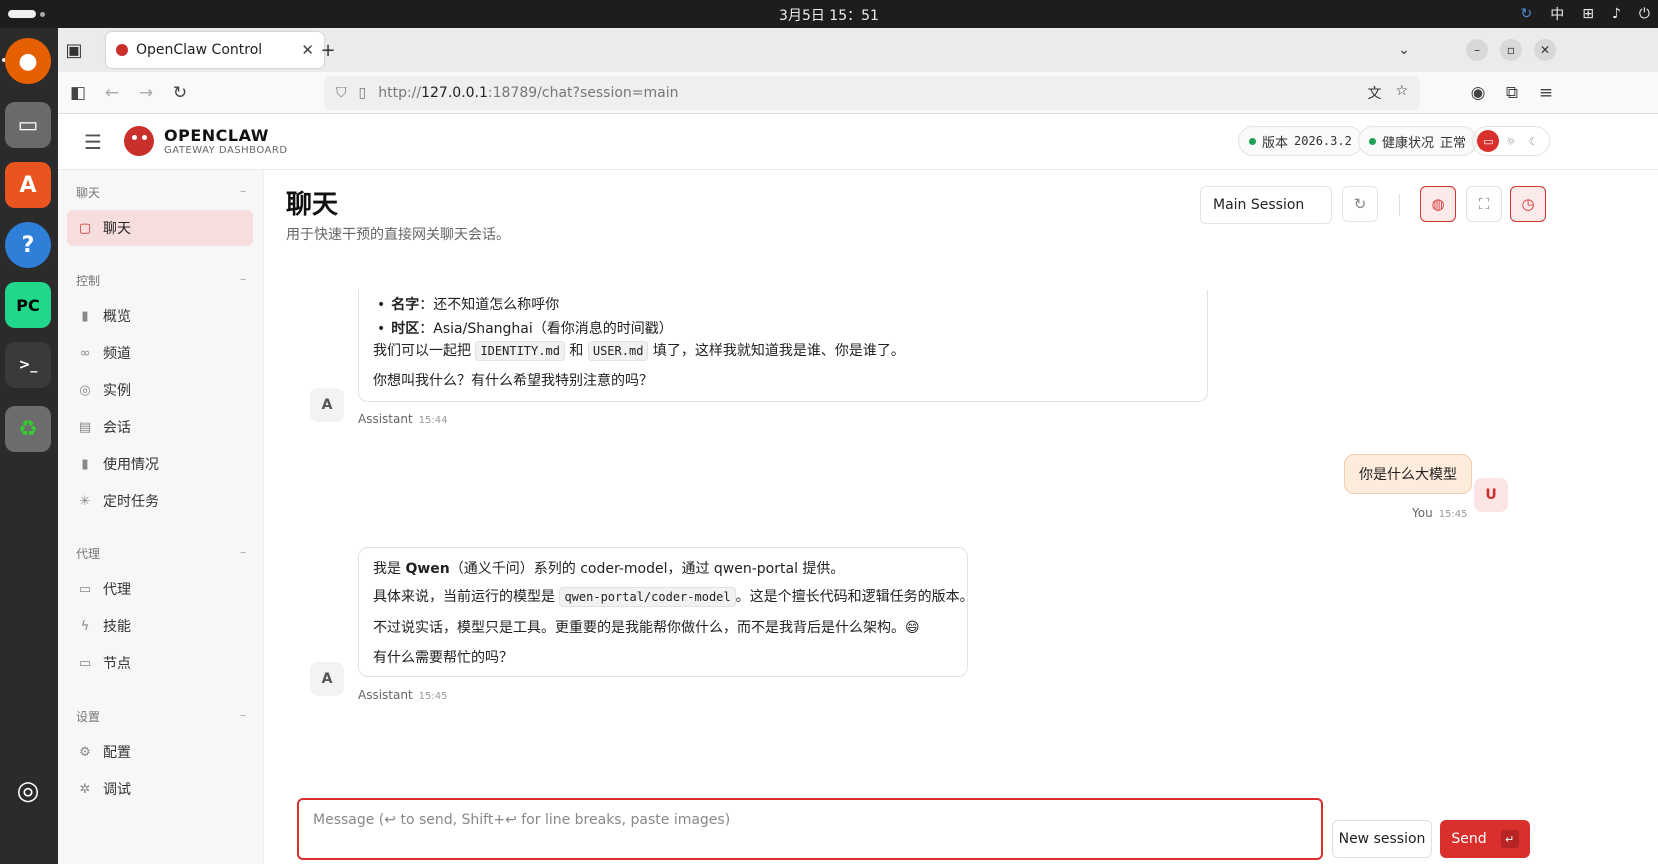  Describe the element at coordinates (1440, 513) in the screenshot. I see `message-meta: You 15:45` at that location.